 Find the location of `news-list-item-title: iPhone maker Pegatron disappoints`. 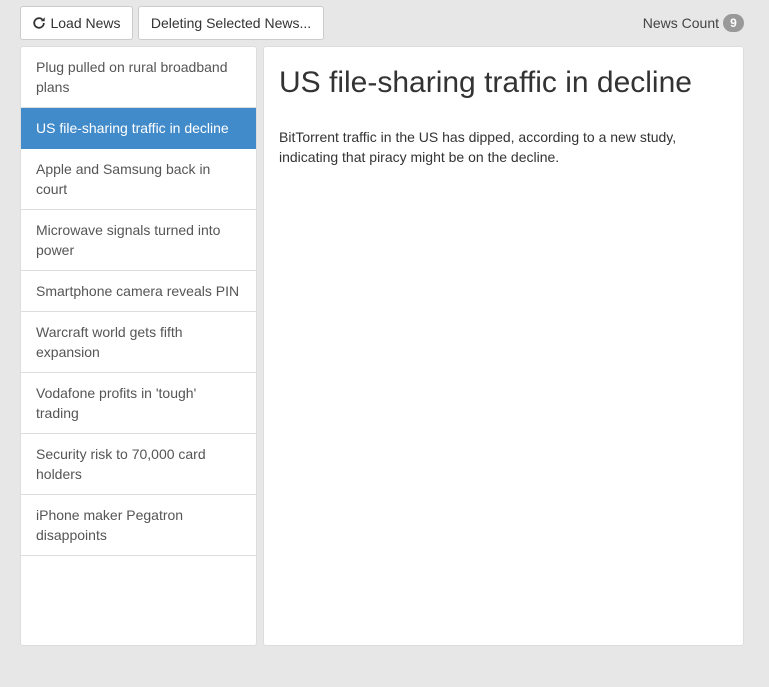

news-list-item-title: iPhone maker Pegatron disappoints is located at coordinates (110, 525).